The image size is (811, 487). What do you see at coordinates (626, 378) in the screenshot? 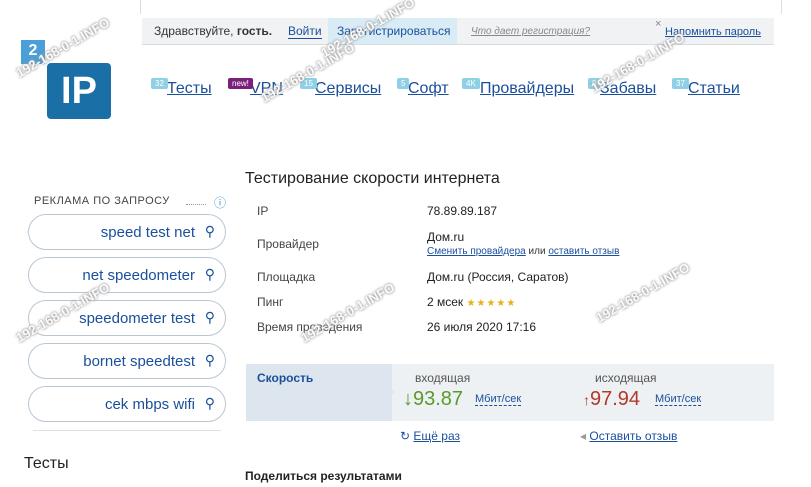
I see `upload-label: исходящая` at bounding box center [626, 378].